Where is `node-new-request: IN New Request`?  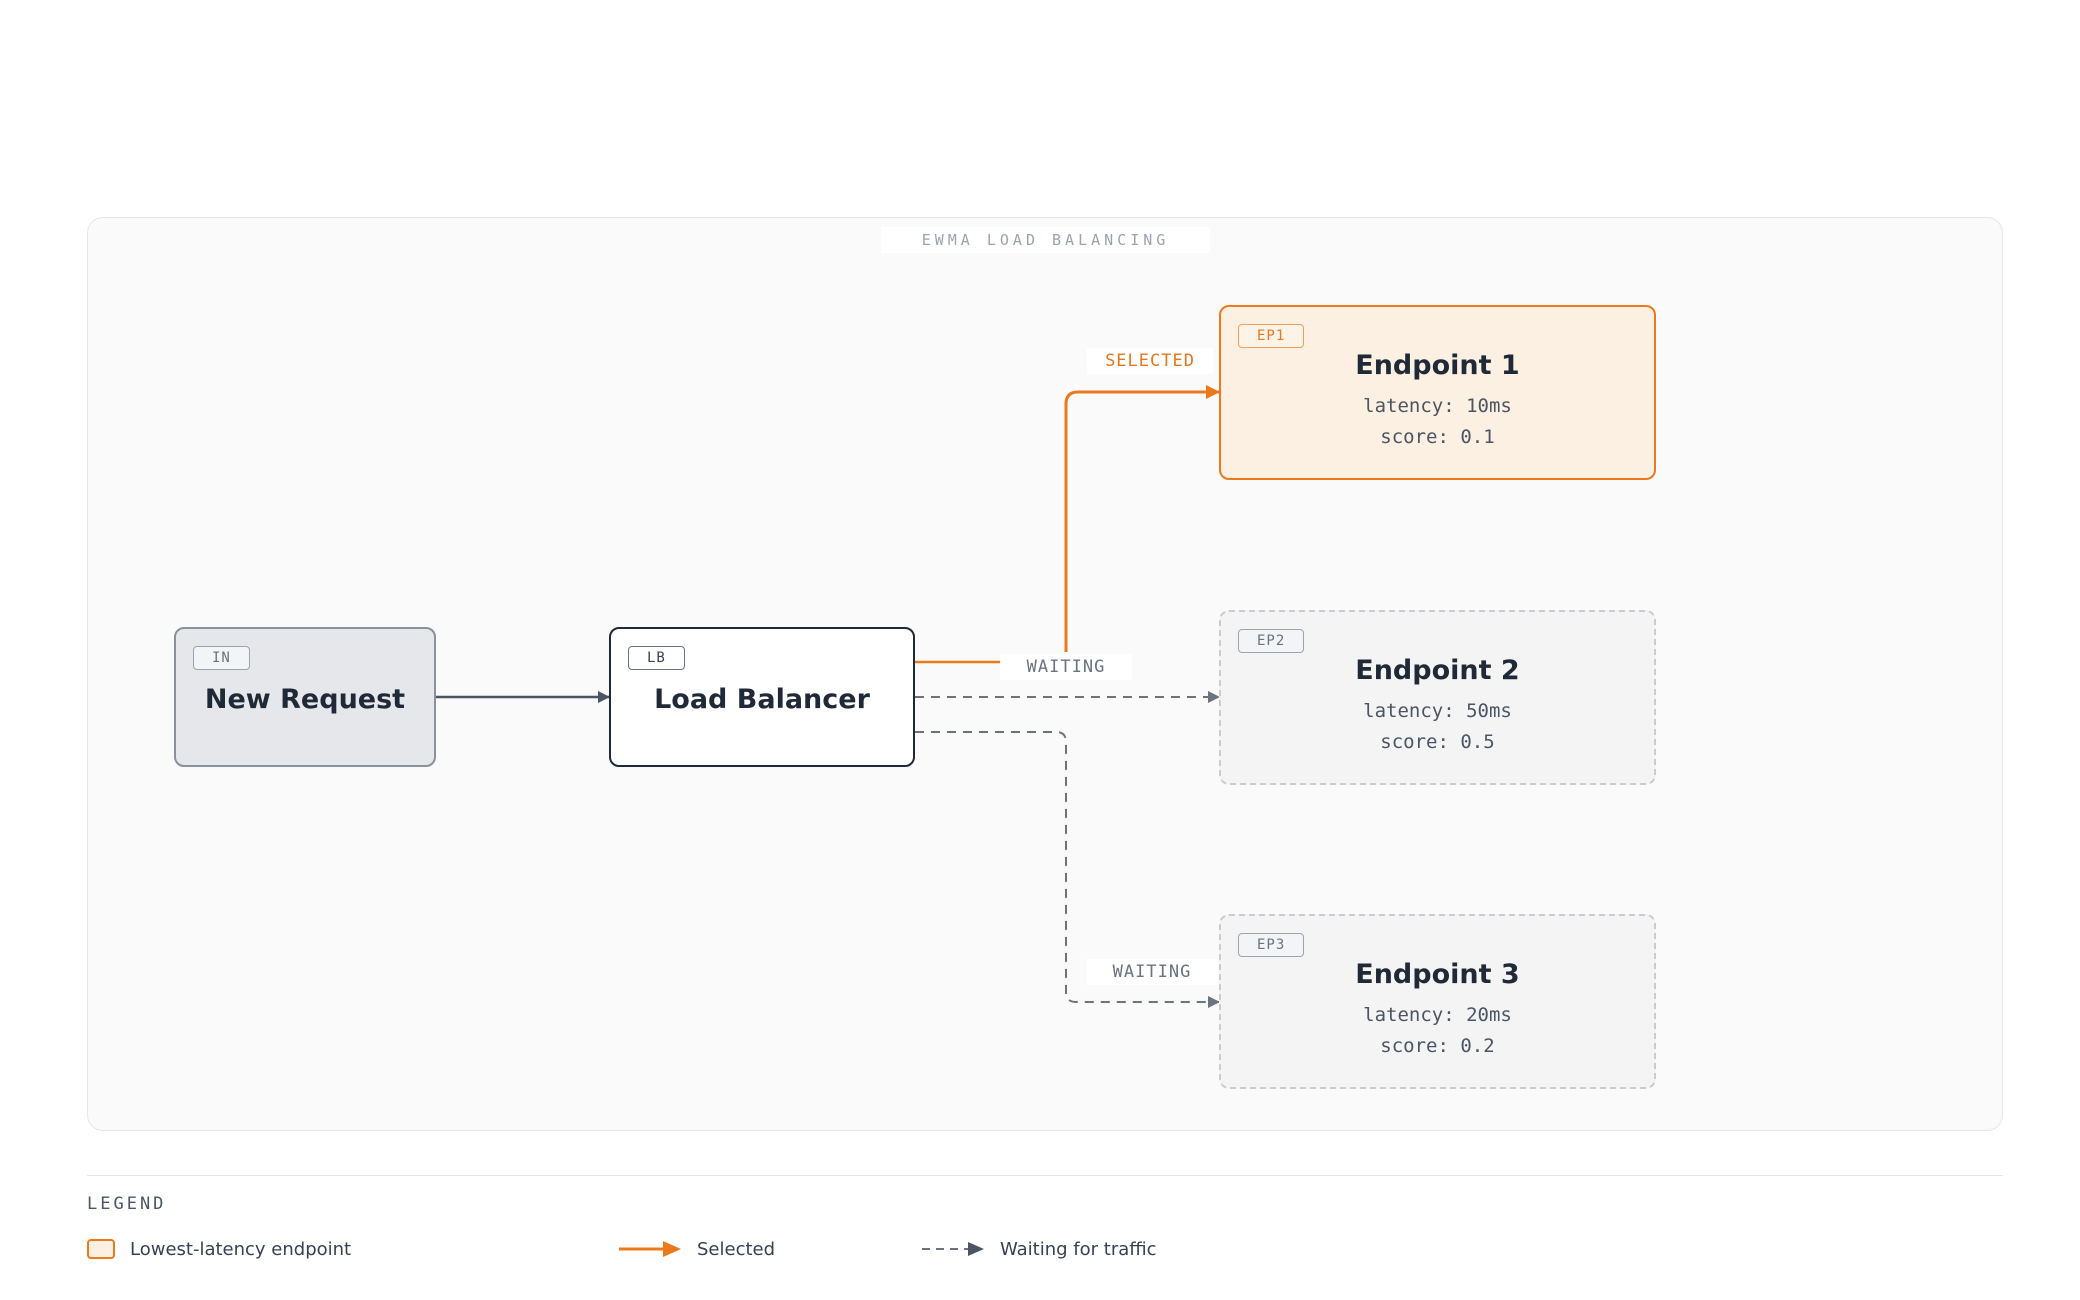 node-new-request: IN New Request is located at coordinates (305, 697).